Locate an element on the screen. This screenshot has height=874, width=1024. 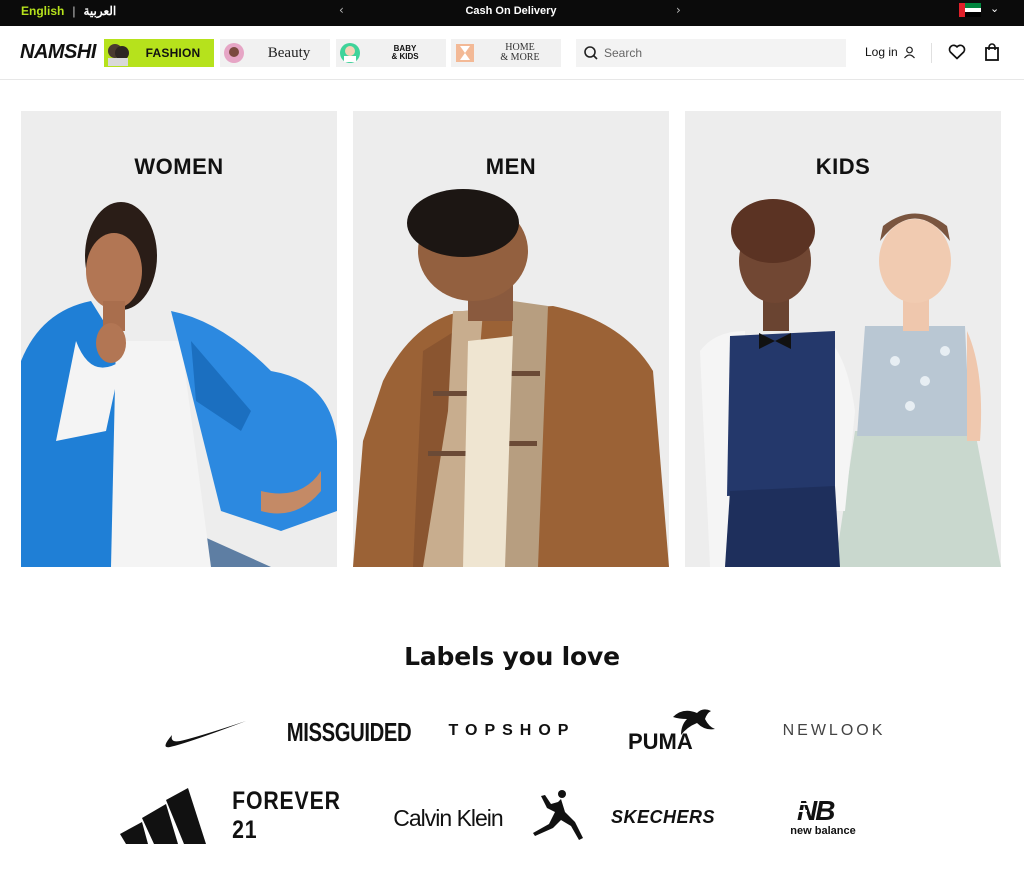
brand-skechers: SKECHERS is located at coordinates (663, 817).